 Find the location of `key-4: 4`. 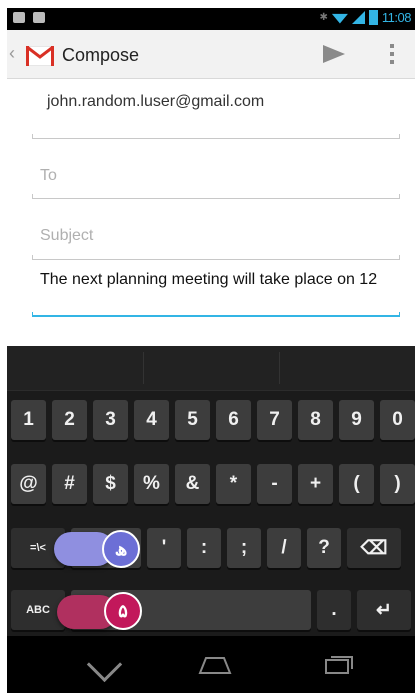

key-4: 4 is located at coordinates (151, 420).